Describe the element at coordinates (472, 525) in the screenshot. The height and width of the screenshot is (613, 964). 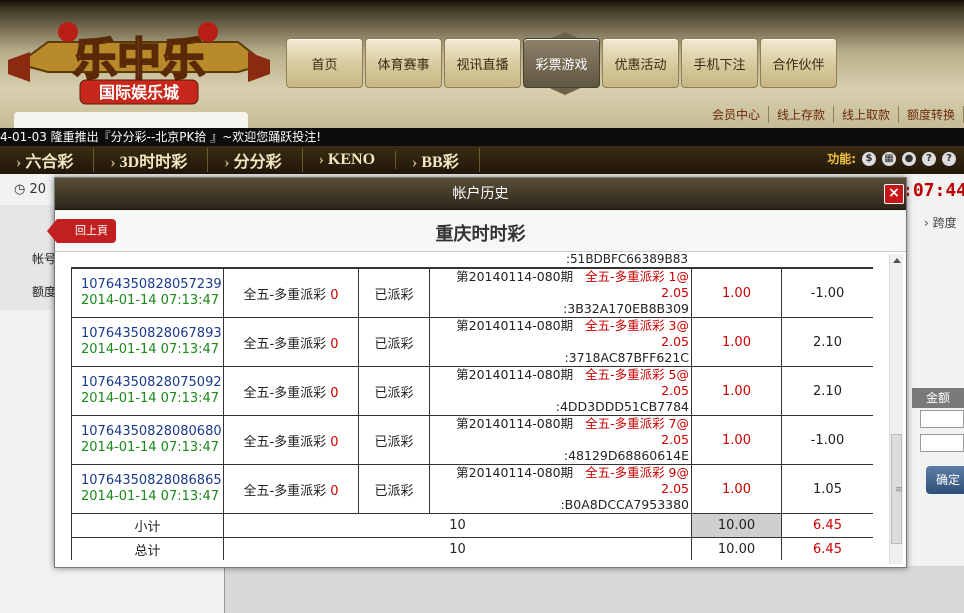
I see `subtotal-row: 小计 10 10.00 6.45` at that location.